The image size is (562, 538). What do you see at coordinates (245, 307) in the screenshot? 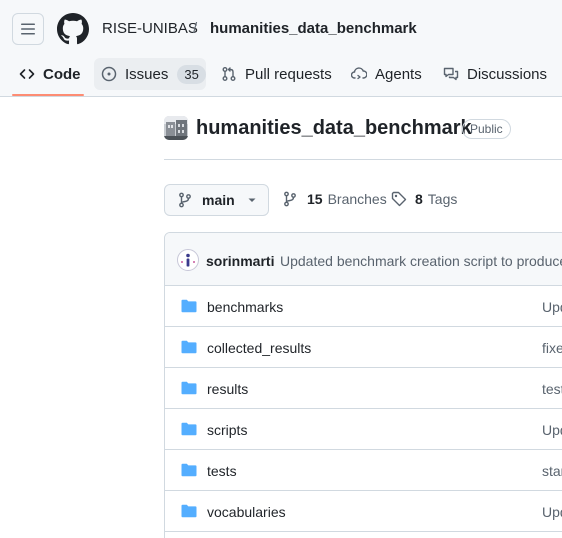
I see `file-name-link: benchmarks` at bounding box center [245, 307].